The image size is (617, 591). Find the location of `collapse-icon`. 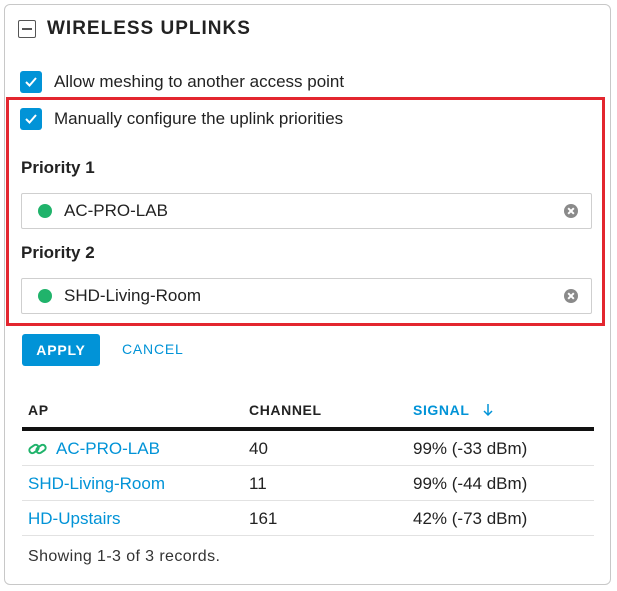

collapse-icon is located at coordinates (27, 29).